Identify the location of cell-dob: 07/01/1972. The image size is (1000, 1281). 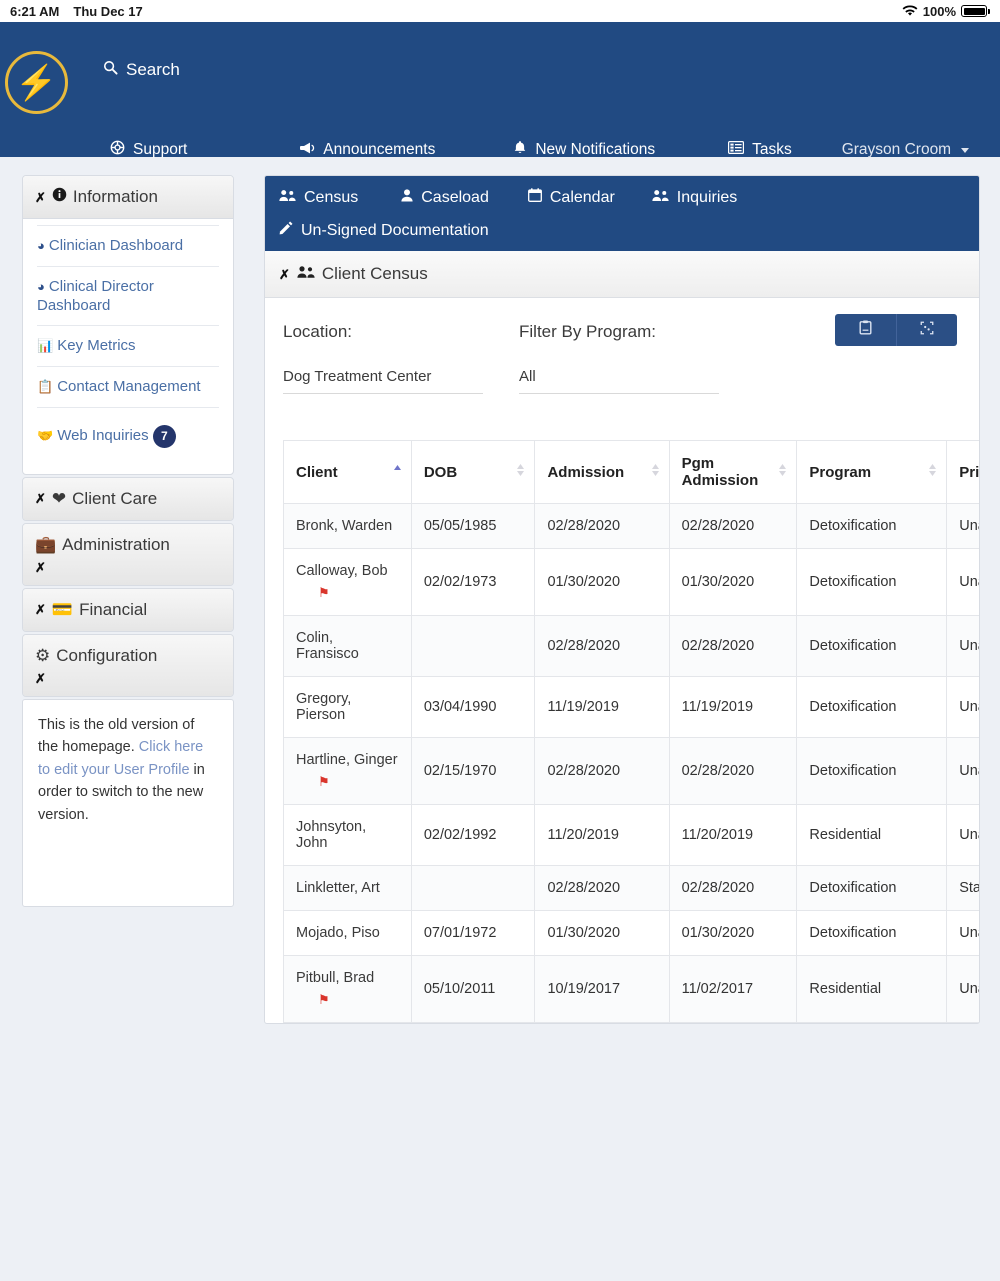
(473, 933).